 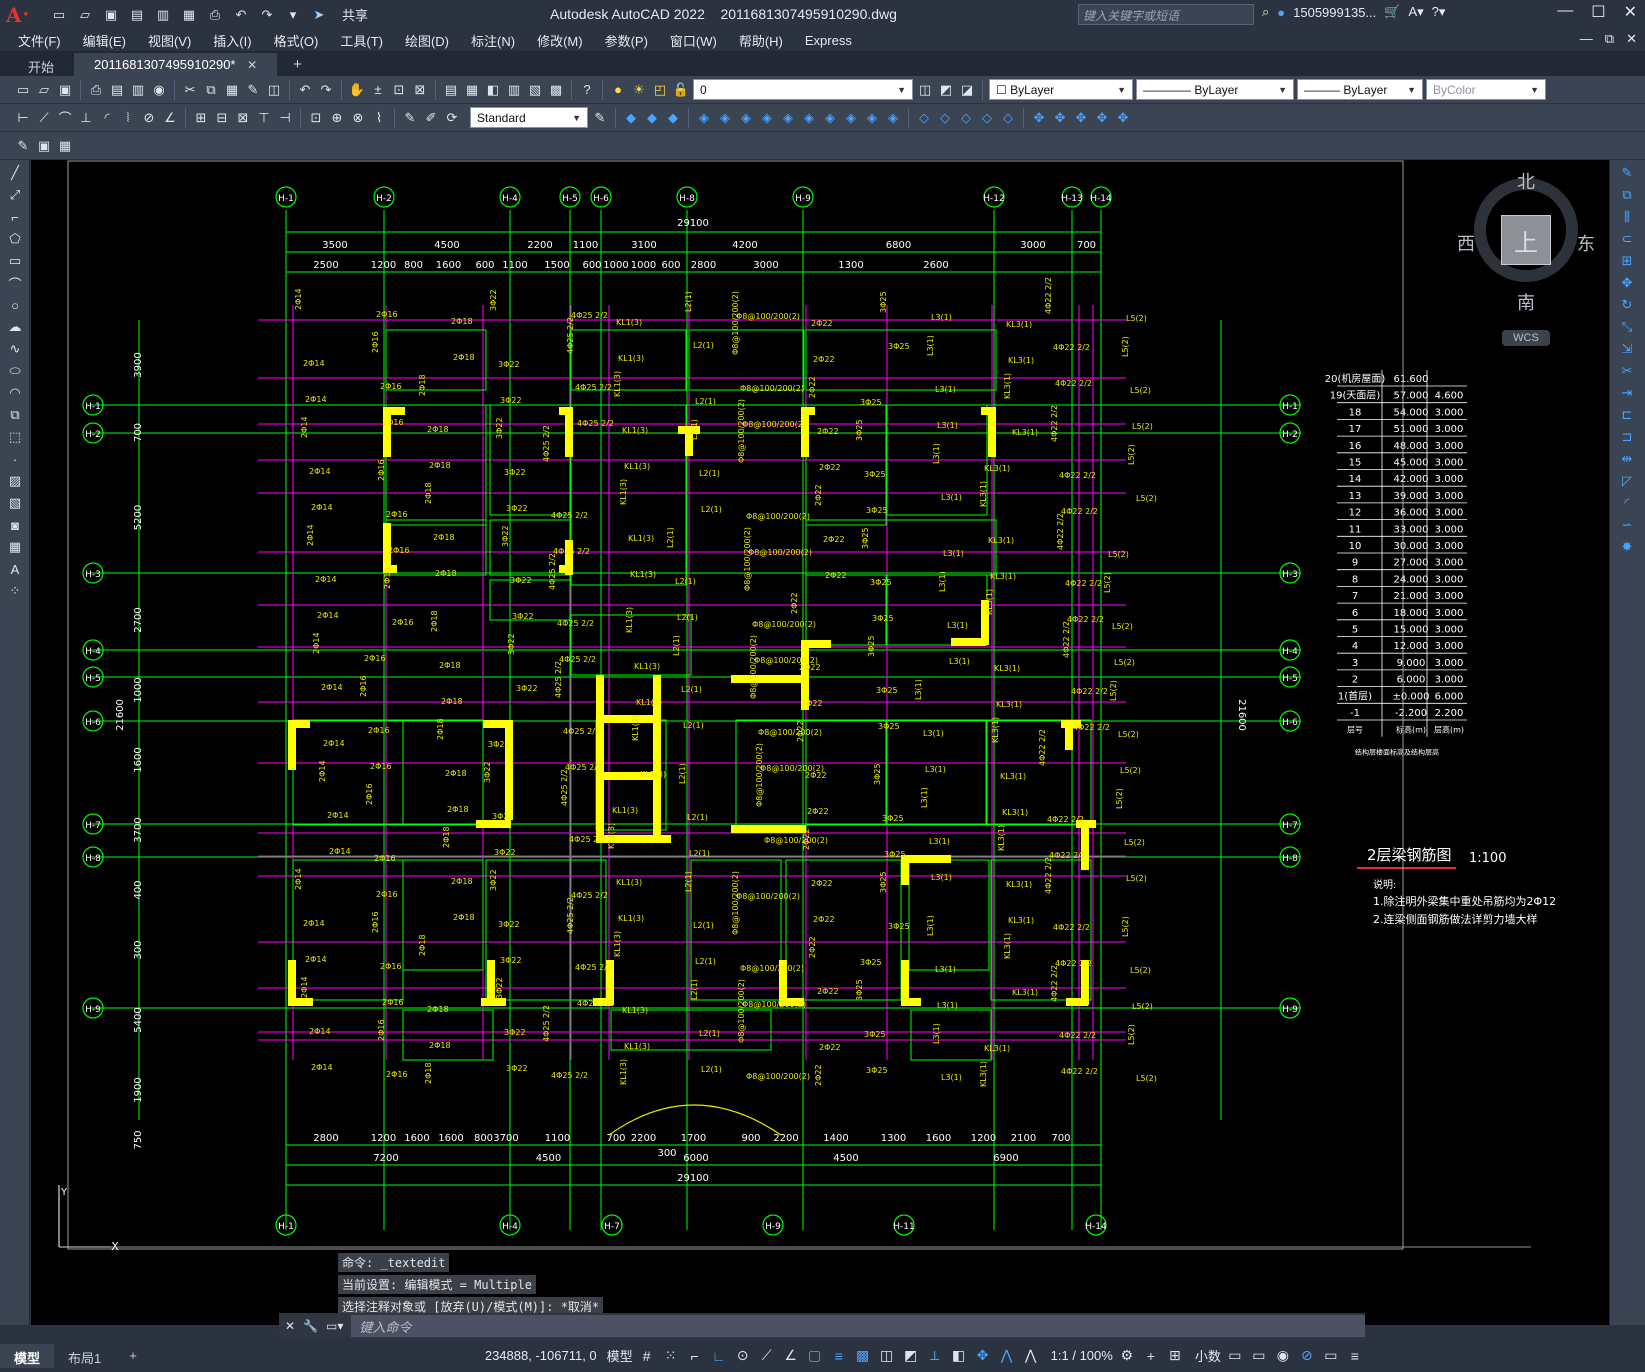 What do you see at coordinates (1235, 1356) in the screenshot?
I see `quick-properties-icon: ▭` at bounding box center [1235, 1356].